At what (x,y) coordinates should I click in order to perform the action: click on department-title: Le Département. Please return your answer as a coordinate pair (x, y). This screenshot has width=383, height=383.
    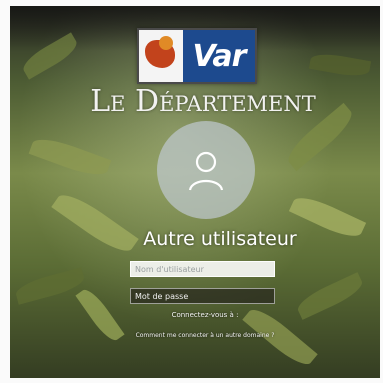
    Looking at the image, I should click on (203, 101).